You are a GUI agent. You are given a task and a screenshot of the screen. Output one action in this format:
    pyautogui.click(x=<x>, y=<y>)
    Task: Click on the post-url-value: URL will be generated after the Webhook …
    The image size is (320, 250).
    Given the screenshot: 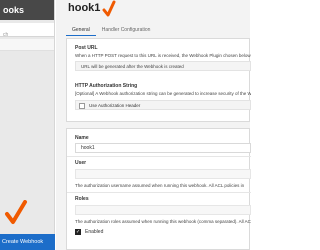 What is the action you would take?
    pyautogui.click(x=163, y=66)
    